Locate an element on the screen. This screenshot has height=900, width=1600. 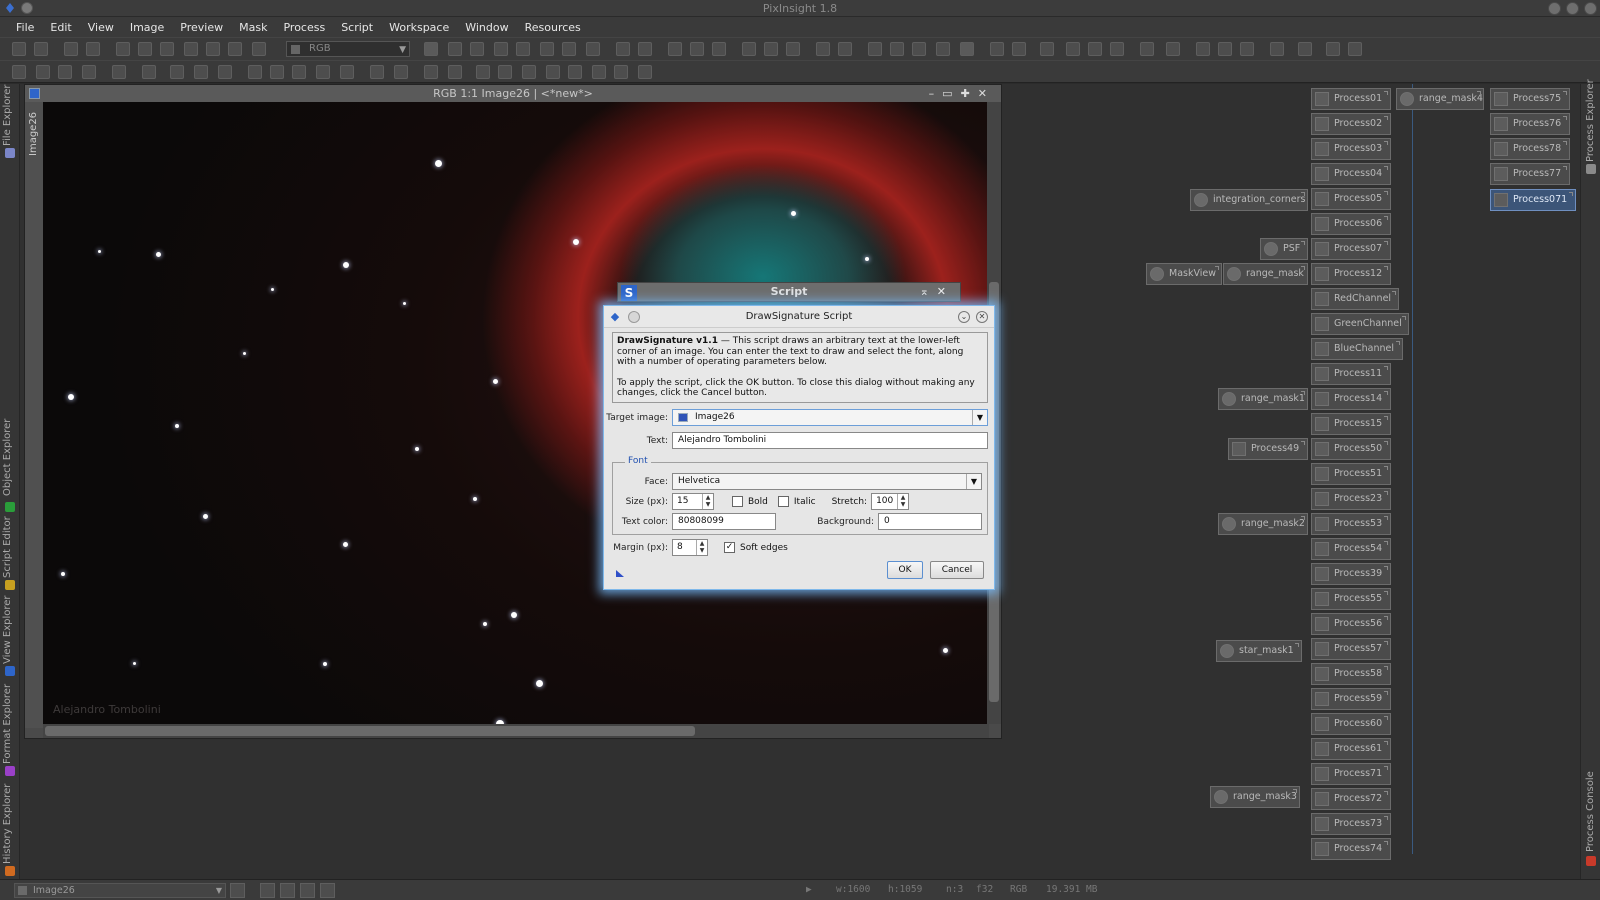
horizontal-scrollbar is located at coordinates (516, 731).